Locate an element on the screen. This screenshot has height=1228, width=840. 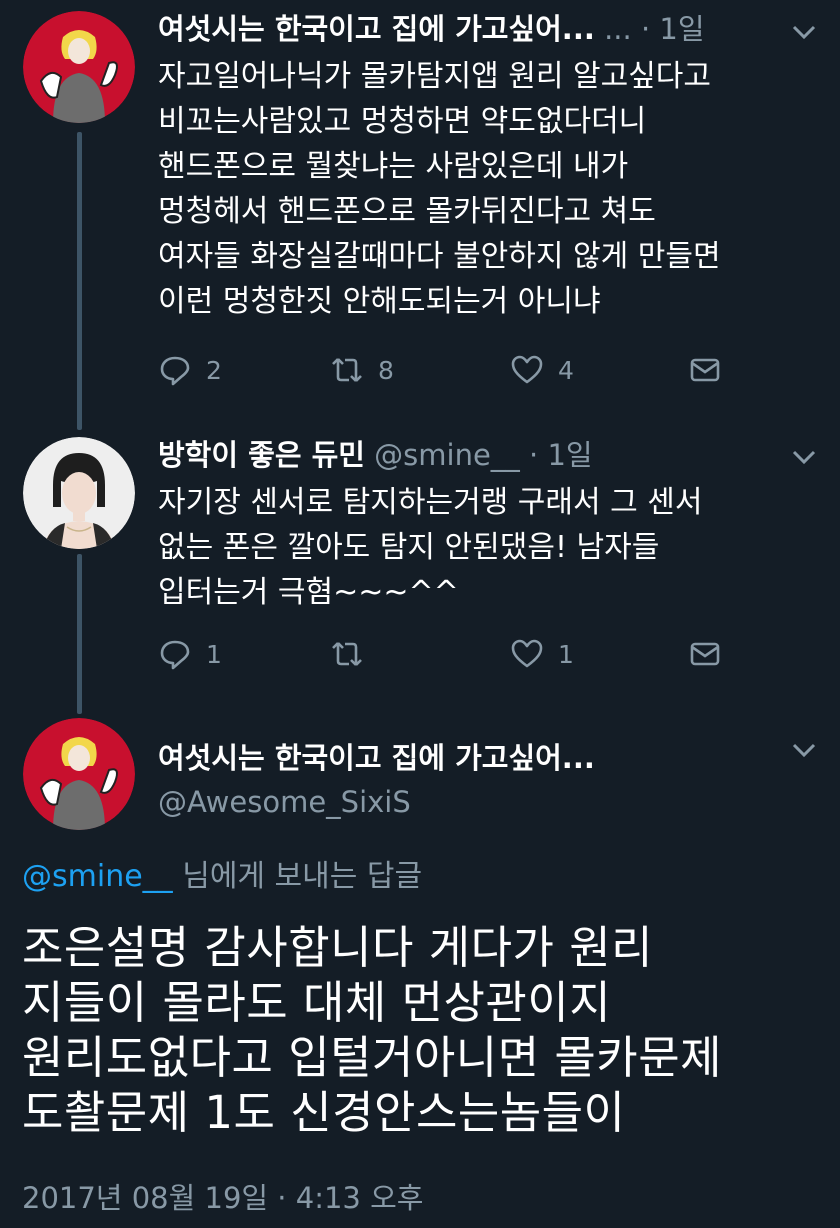
tweet-line: 자기장 센서로 탐지하는거랭 구래서 그 센서 is located at coordinates (430, 502).